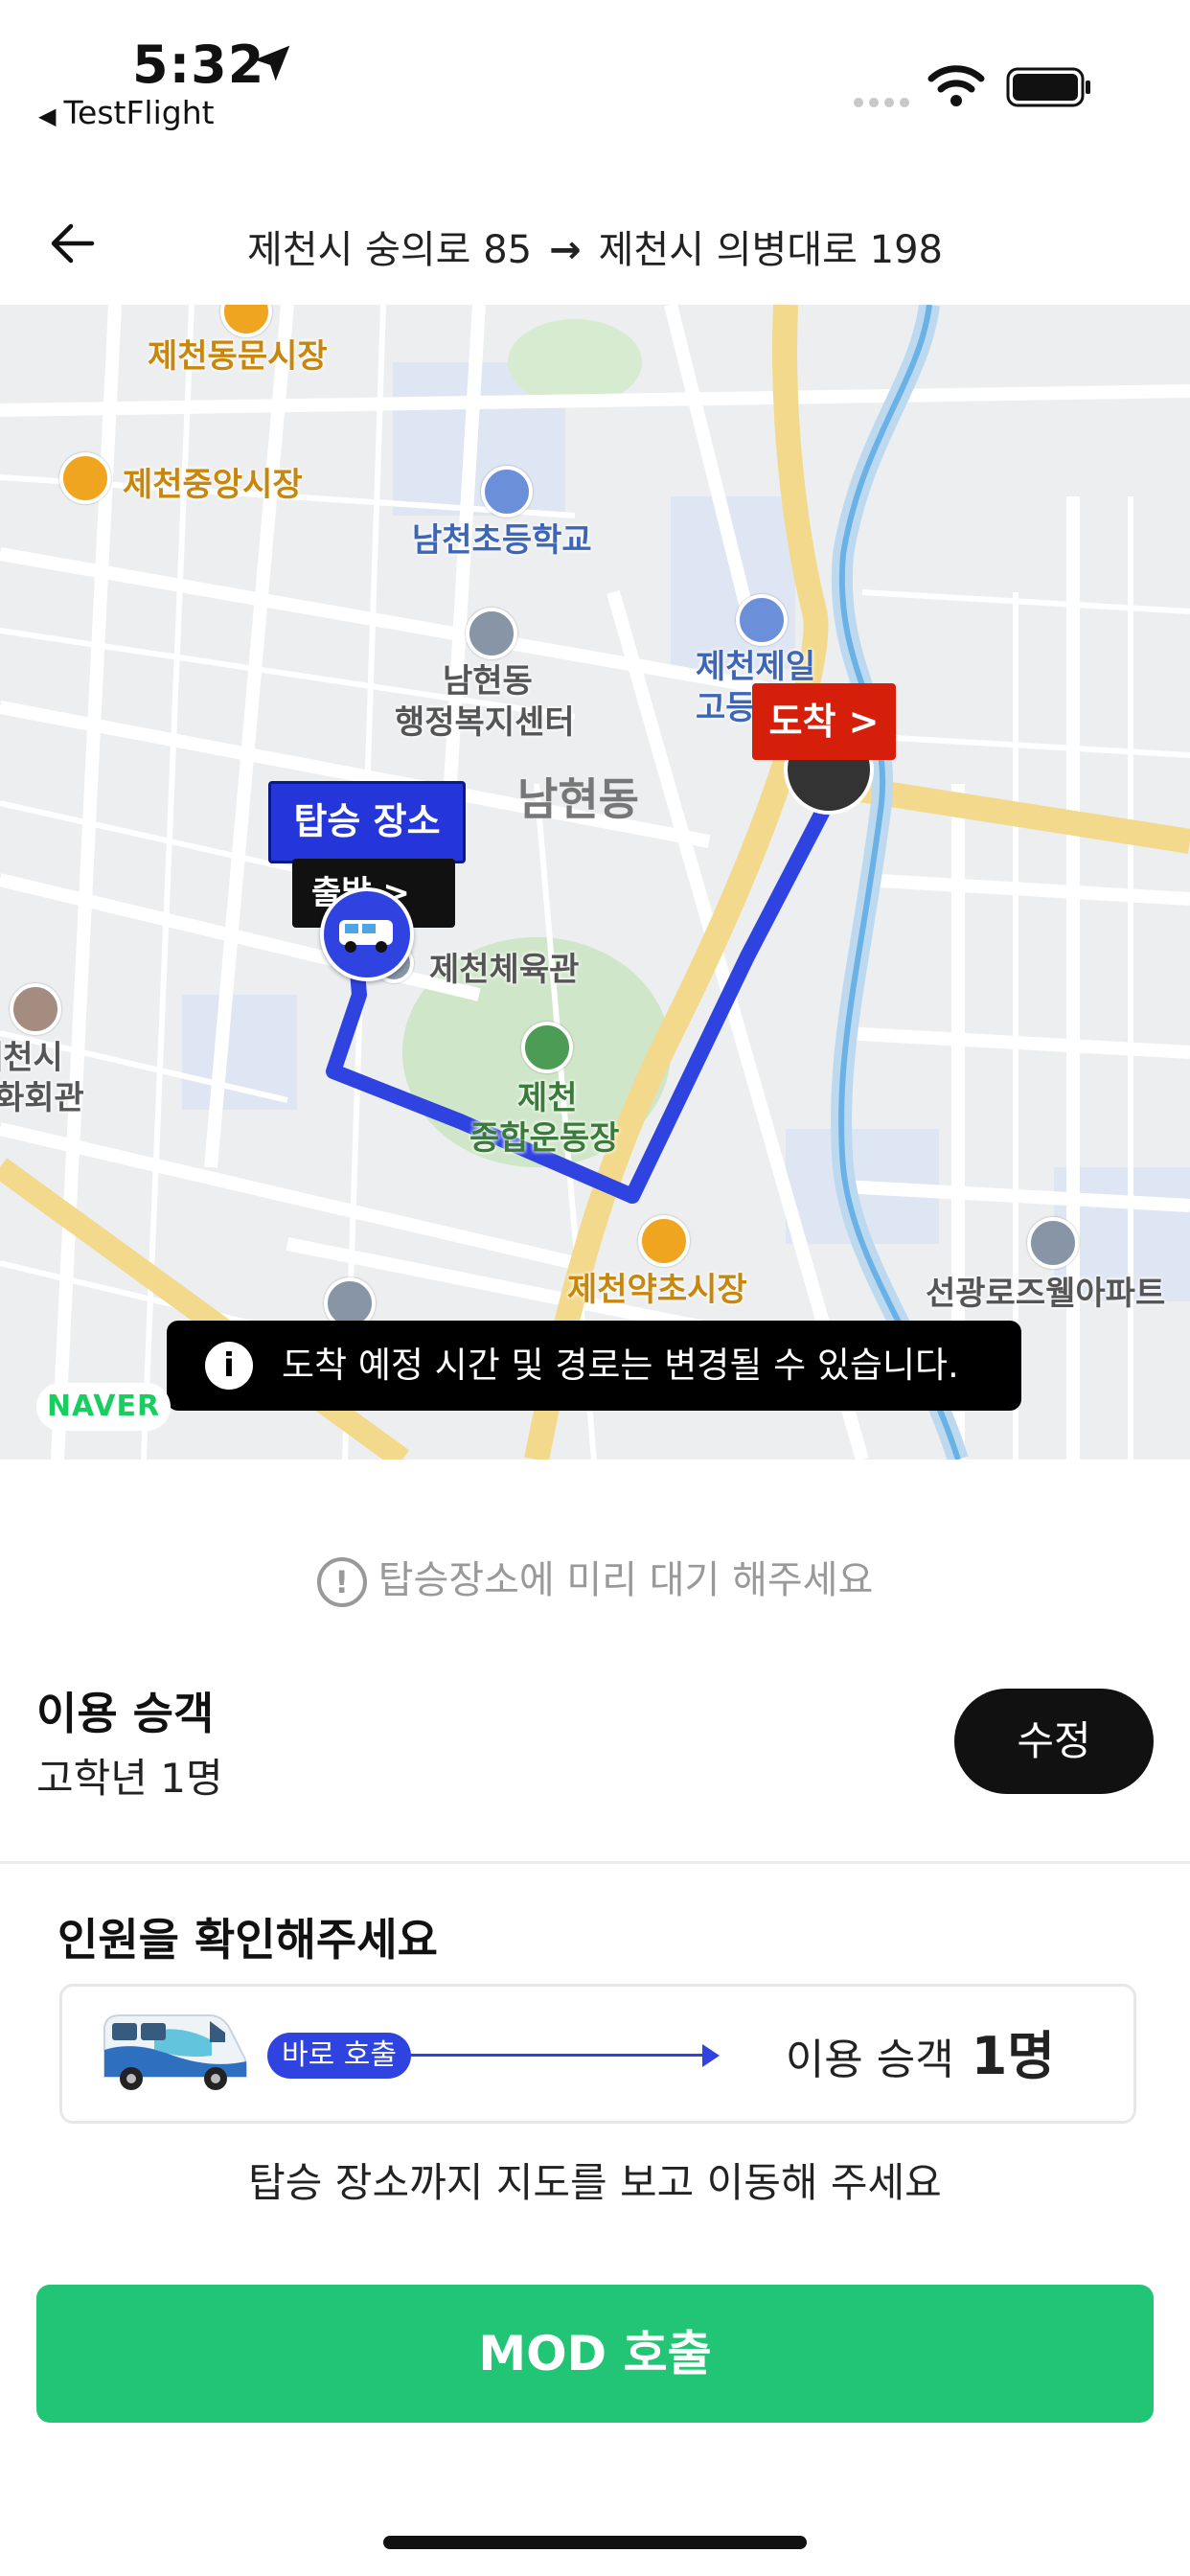  Describe the element at coordinates (626, 1580) in the screenshot. I see `wait-hint-text: 탑승장소에 미리 대기 해주세요` at that location.